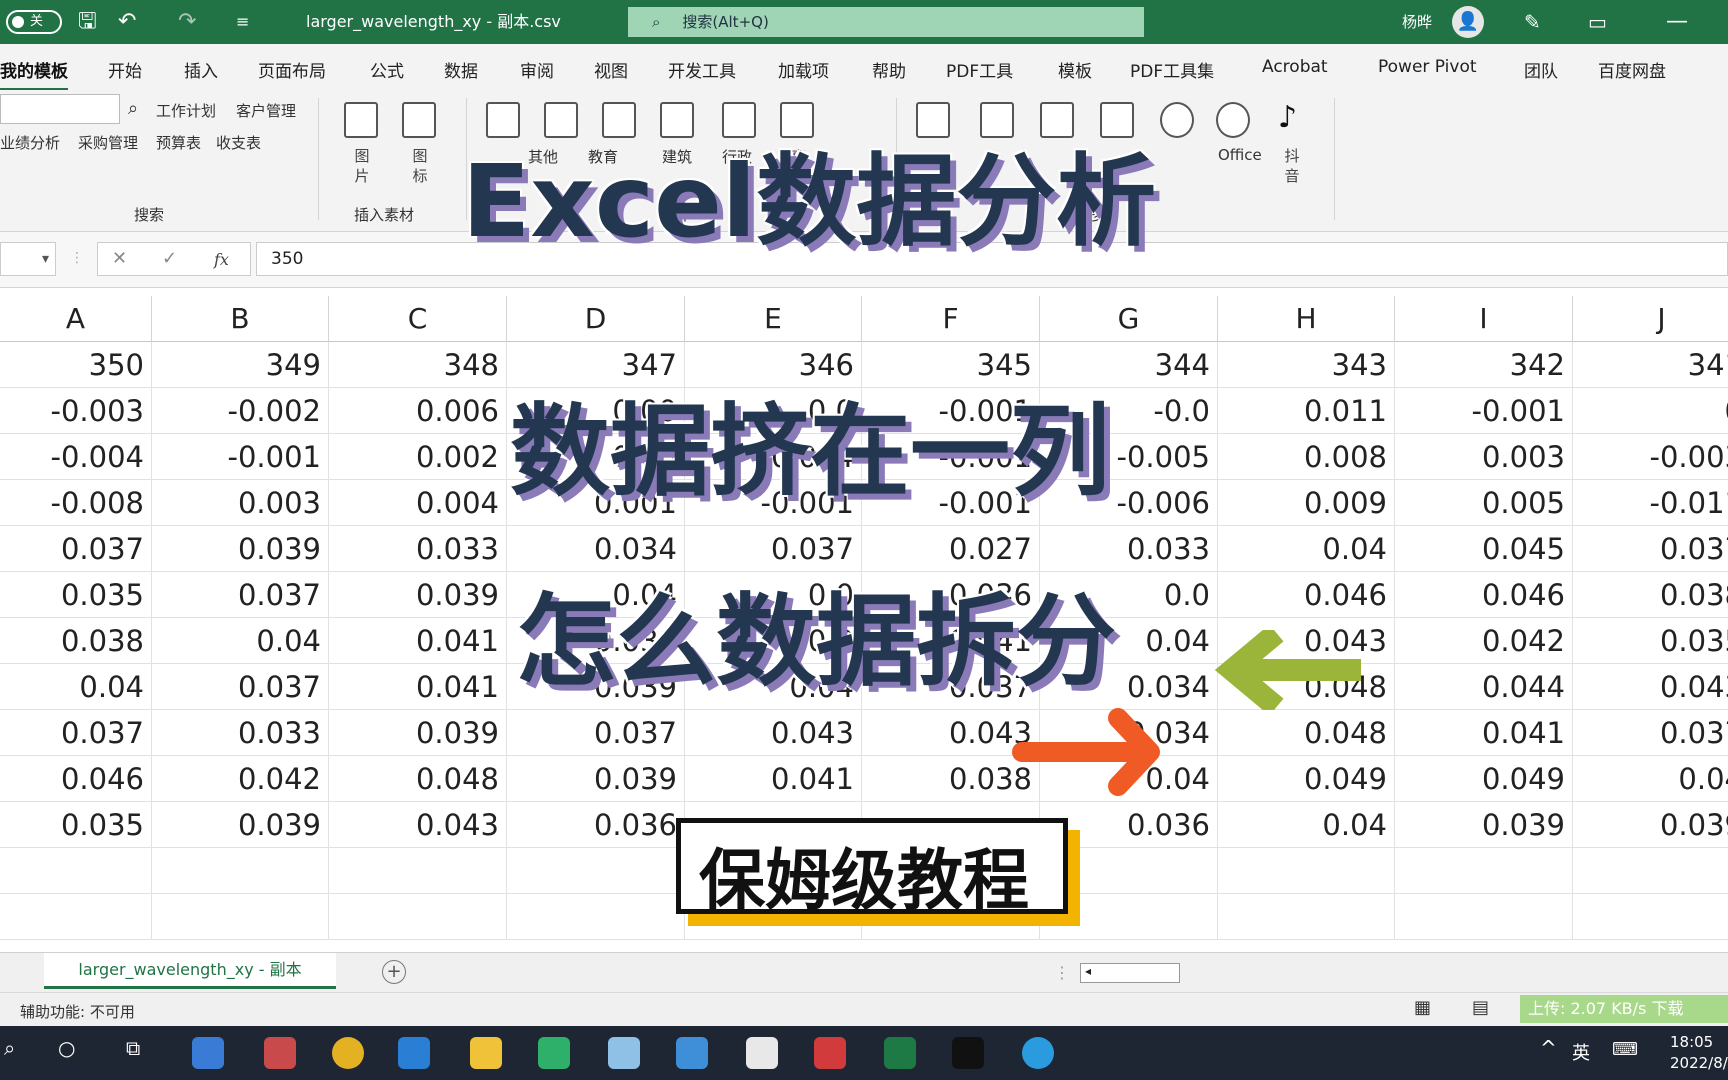 Image resolution: width=1728 pixels, height=1080 pixels. What do you see at coordinates (1468, 22) in the screenshot?
I see `avatar: 👤` at bounding box center [1468, 22].